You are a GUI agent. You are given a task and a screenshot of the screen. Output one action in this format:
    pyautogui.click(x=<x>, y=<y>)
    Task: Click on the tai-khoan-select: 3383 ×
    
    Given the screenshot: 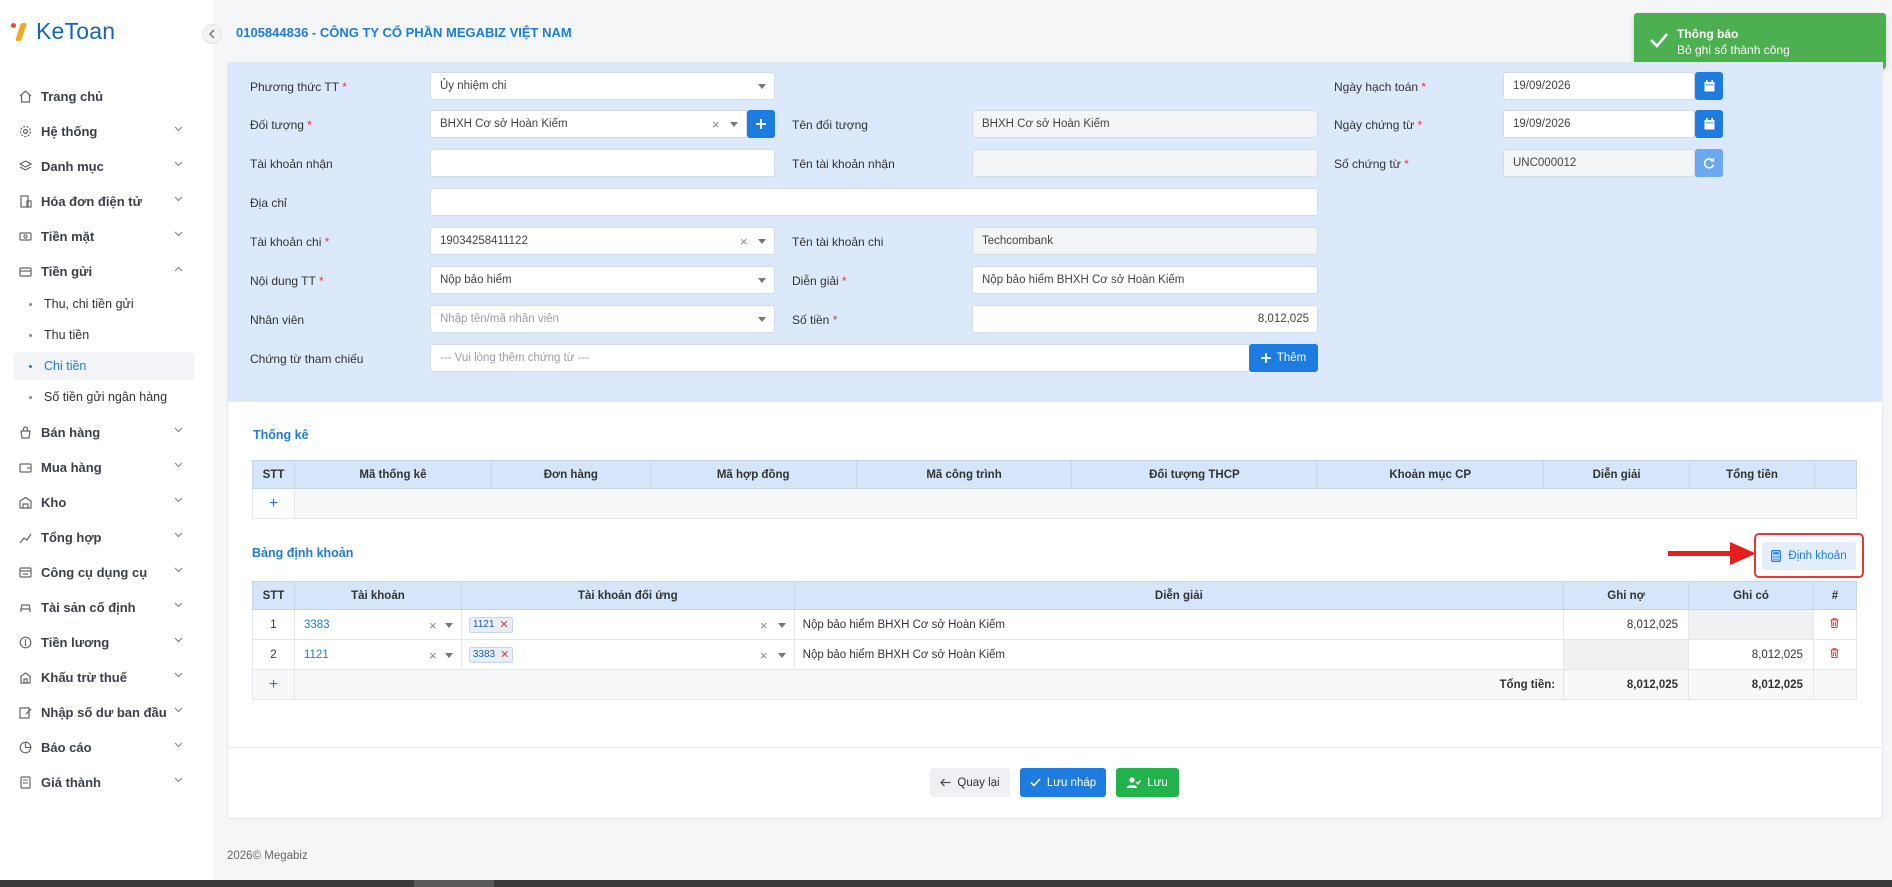 What is the action you would take?
    pyautogui.click(x=377, y=624)
    